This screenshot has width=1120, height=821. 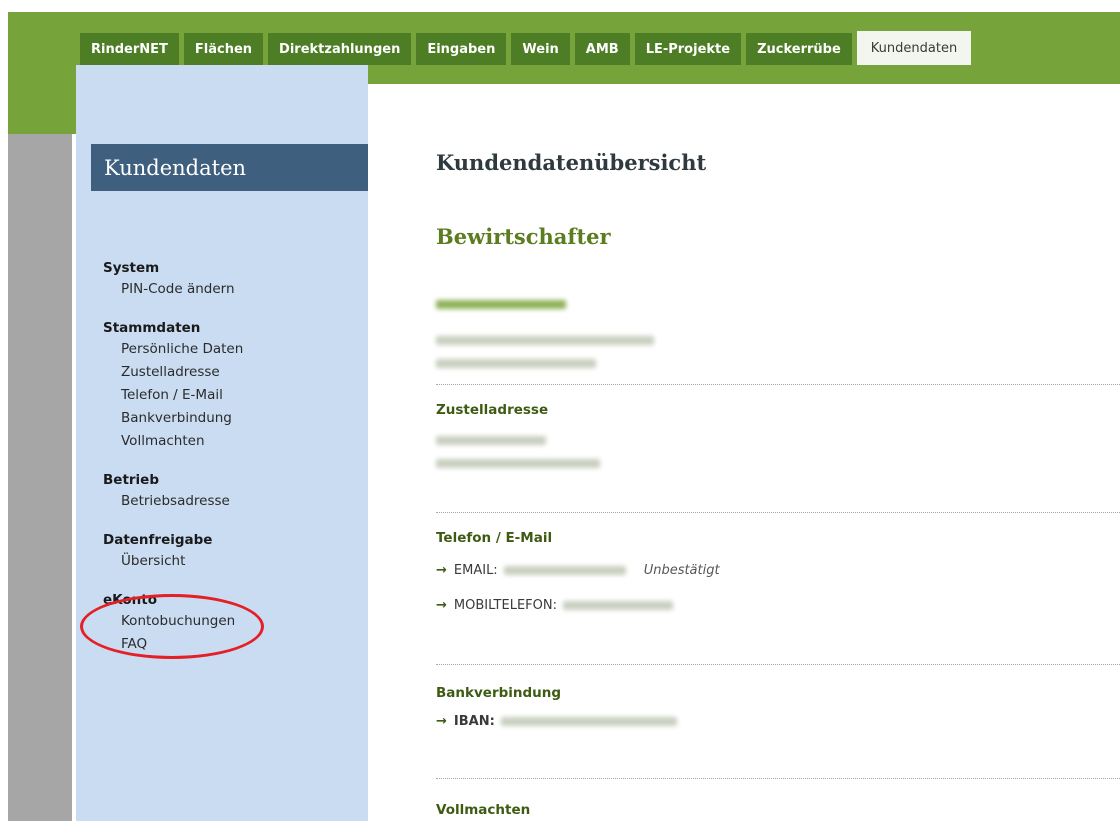 What do you see at coordinates (229, 167) in the screenshot?
I see `sidebar-title: Kundendaten` at bounding box center [229, 167].